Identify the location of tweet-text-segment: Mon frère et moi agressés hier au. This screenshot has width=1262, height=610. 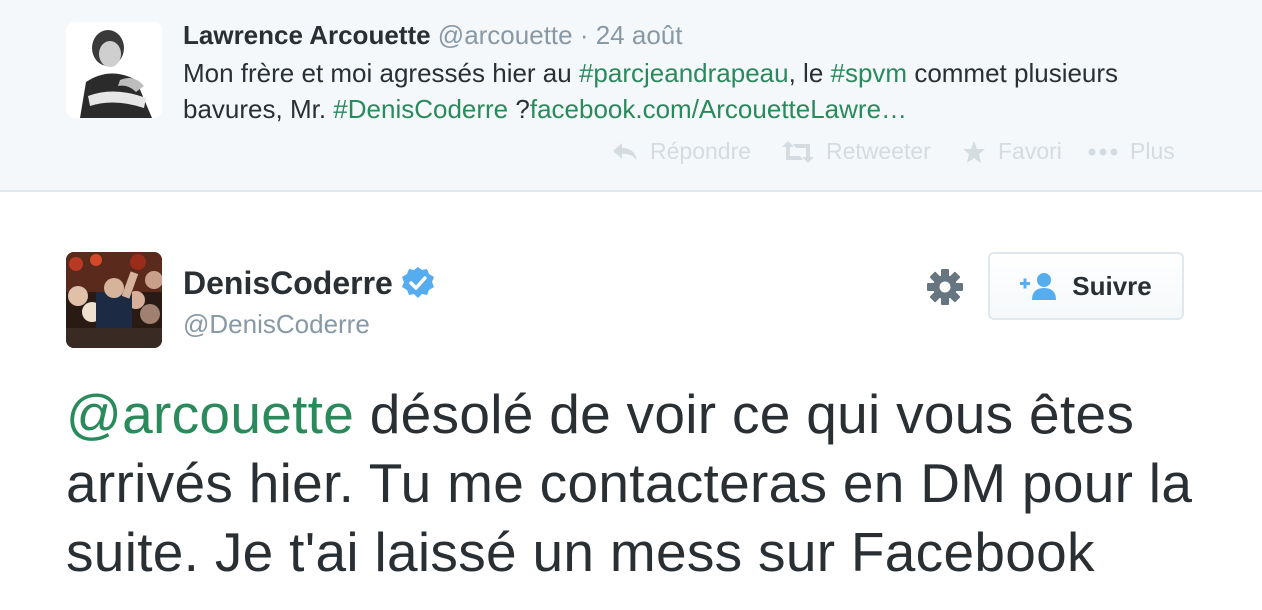
(381, 73).